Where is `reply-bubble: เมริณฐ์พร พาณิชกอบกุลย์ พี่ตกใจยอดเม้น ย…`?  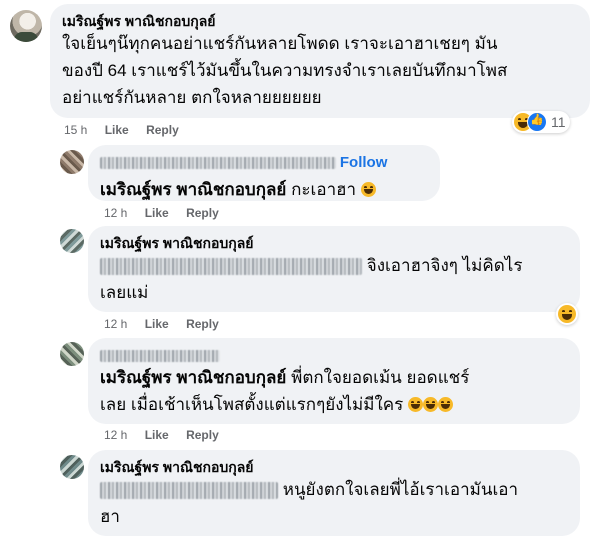
reply-bubble: เมริณฐ์พร พาณิชกอบกุลย์ พี่ตกใจยอดเม้น ย… is located at coordinates (334, 381).